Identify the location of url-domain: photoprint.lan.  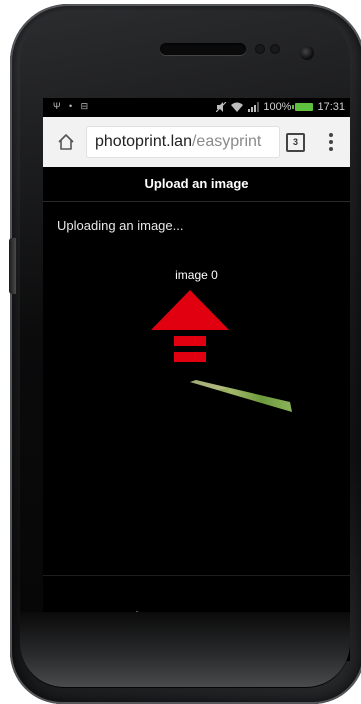
(143, 141).